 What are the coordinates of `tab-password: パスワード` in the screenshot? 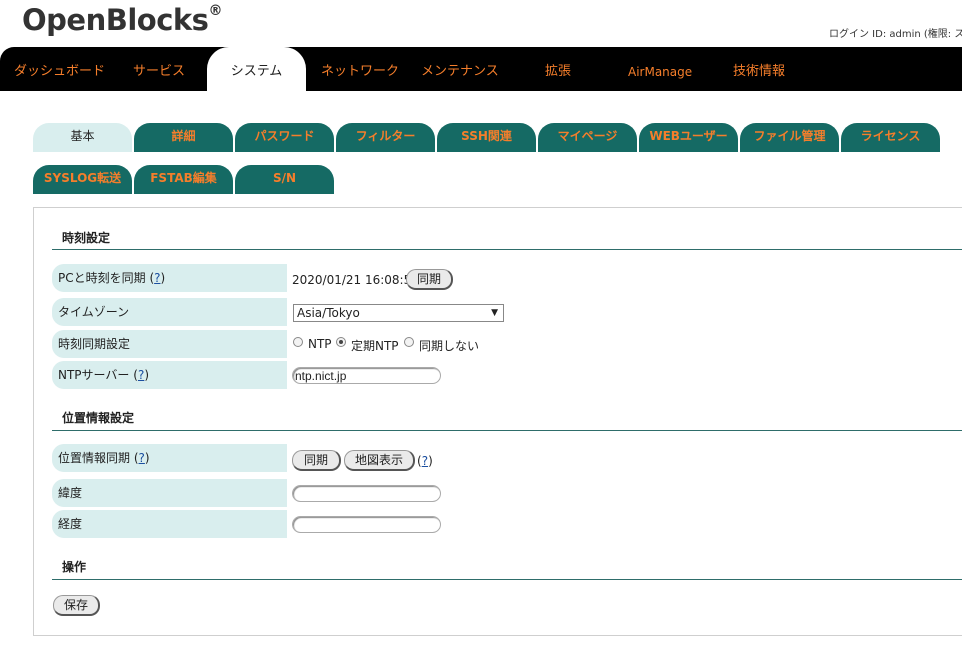 It's located at (284, 137).